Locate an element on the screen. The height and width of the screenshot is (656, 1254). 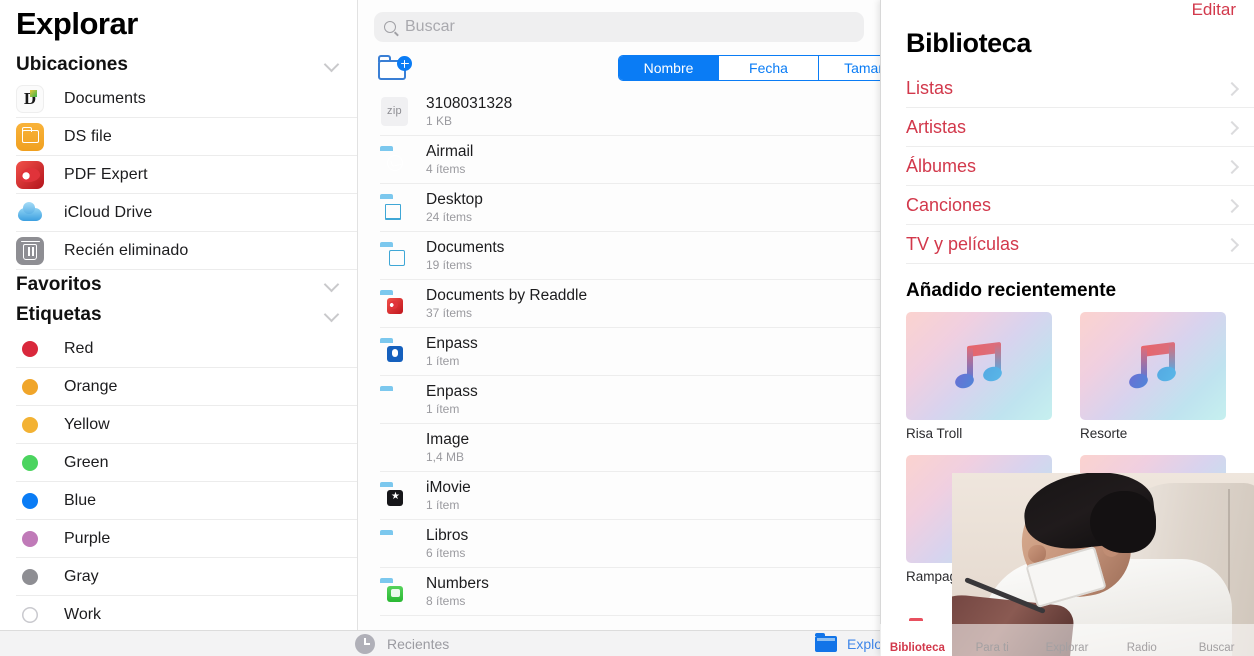
sidebar-item-icloud-drive: iCloud Drive is located at coordinates (186, 213).